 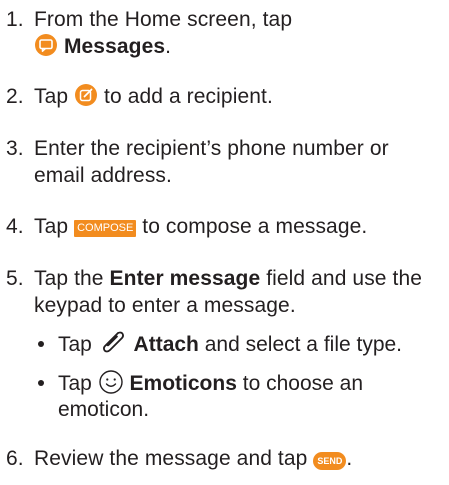 What do you see at coordinates (46, 45) in the screenshot?
I see `messages-icon` at bounding box center [46, 45].